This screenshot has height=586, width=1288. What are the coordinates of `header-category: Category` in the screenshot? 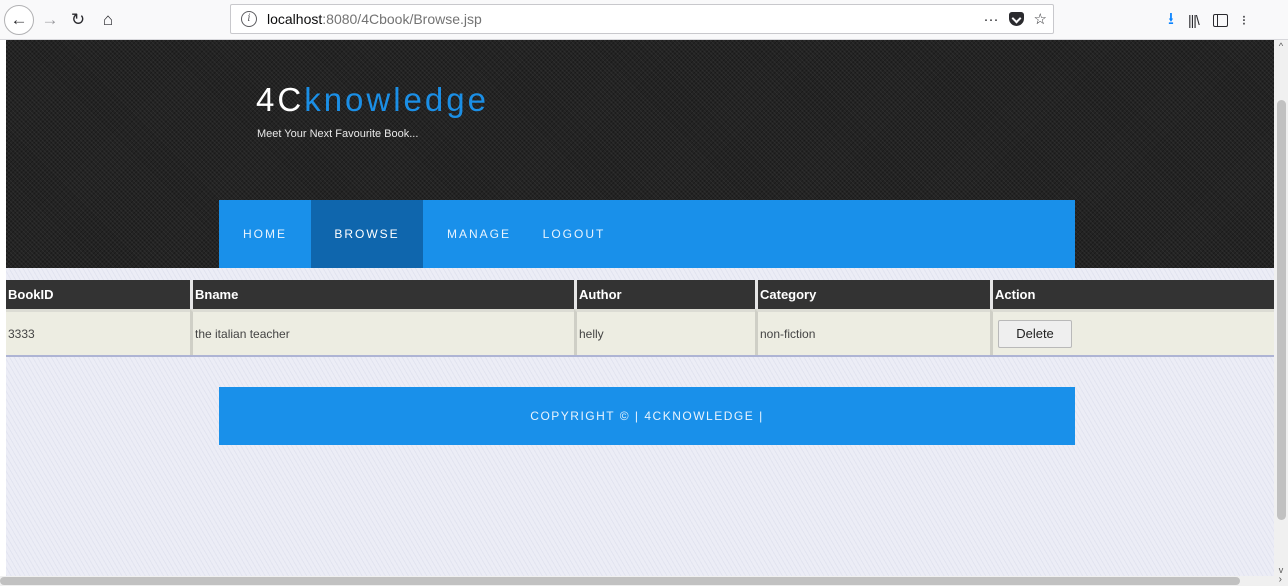 It's located at (872, 294).